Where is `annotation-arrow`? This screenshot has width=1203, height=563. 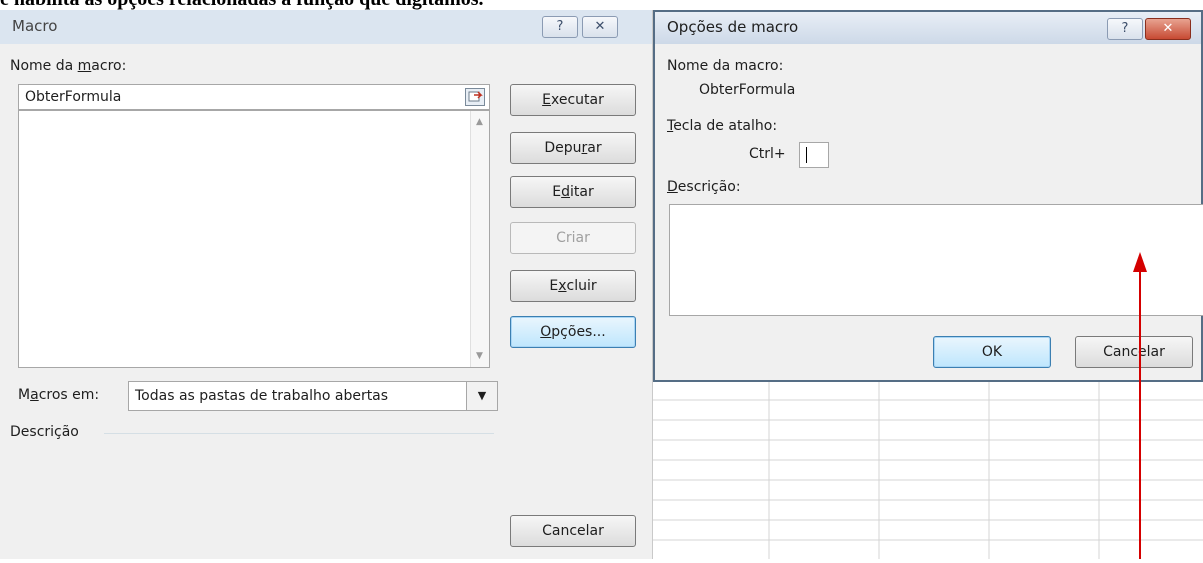
annotation-arrow is located at coordinates (1140, 405).